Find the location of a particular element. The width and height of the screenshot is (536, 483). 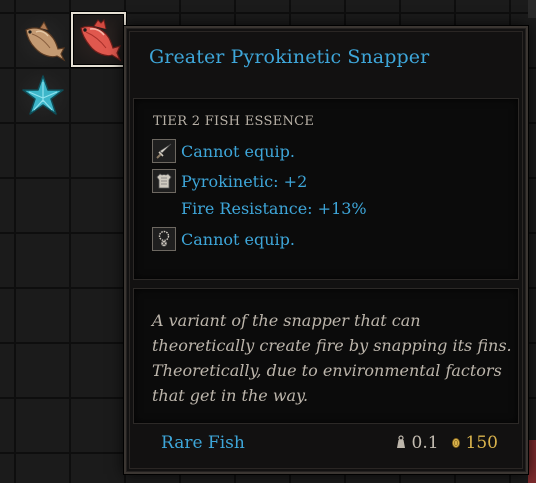

inventory-slot-fish is located at coordinates (42, 40).